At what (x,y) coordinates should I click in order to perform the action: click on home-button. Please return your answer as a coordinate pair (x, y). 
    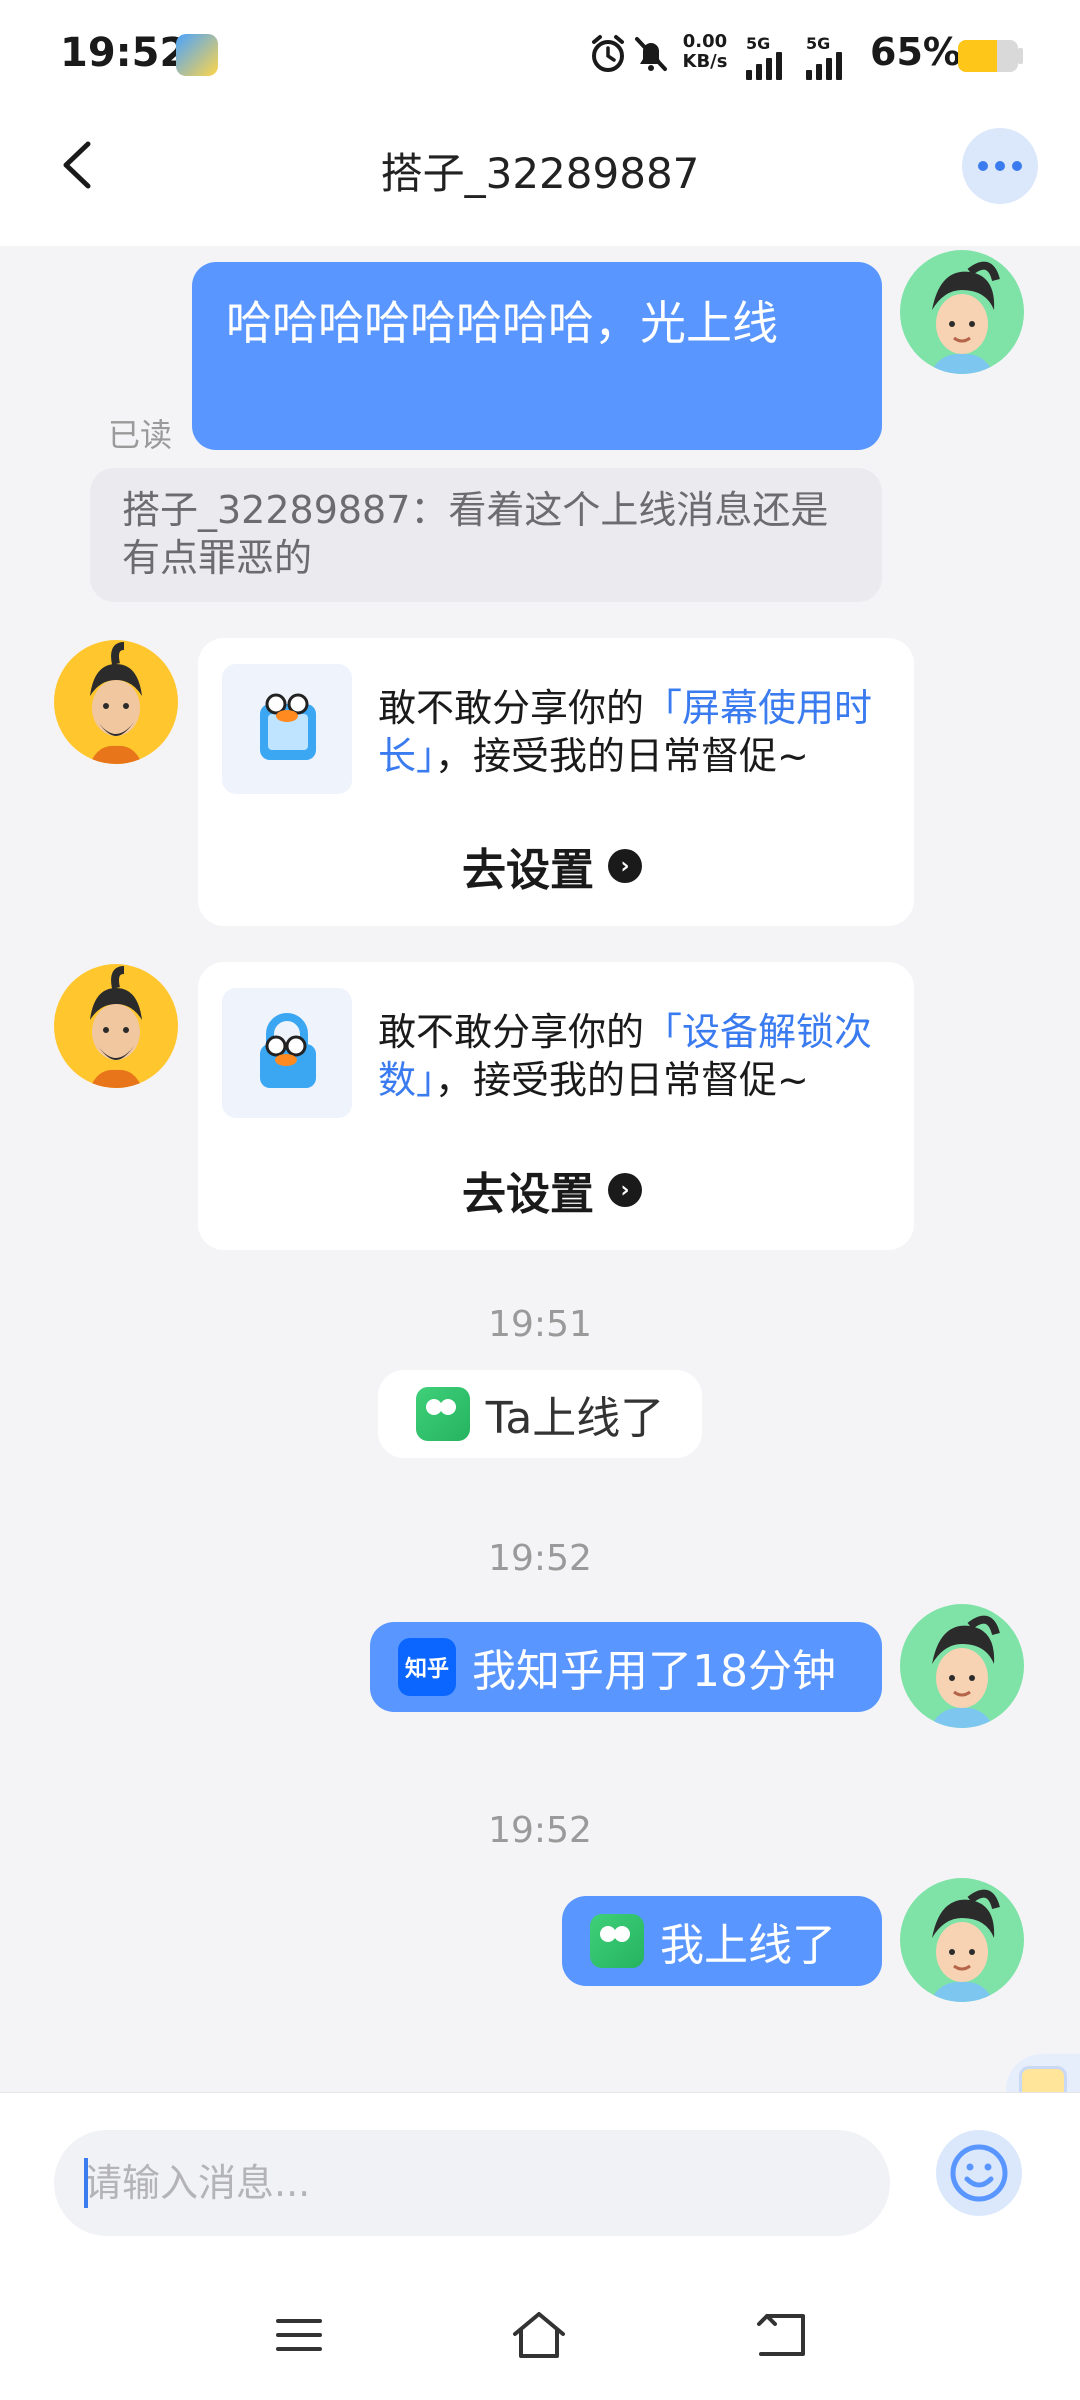
    Looking at the image, I should click on (539, 2335).